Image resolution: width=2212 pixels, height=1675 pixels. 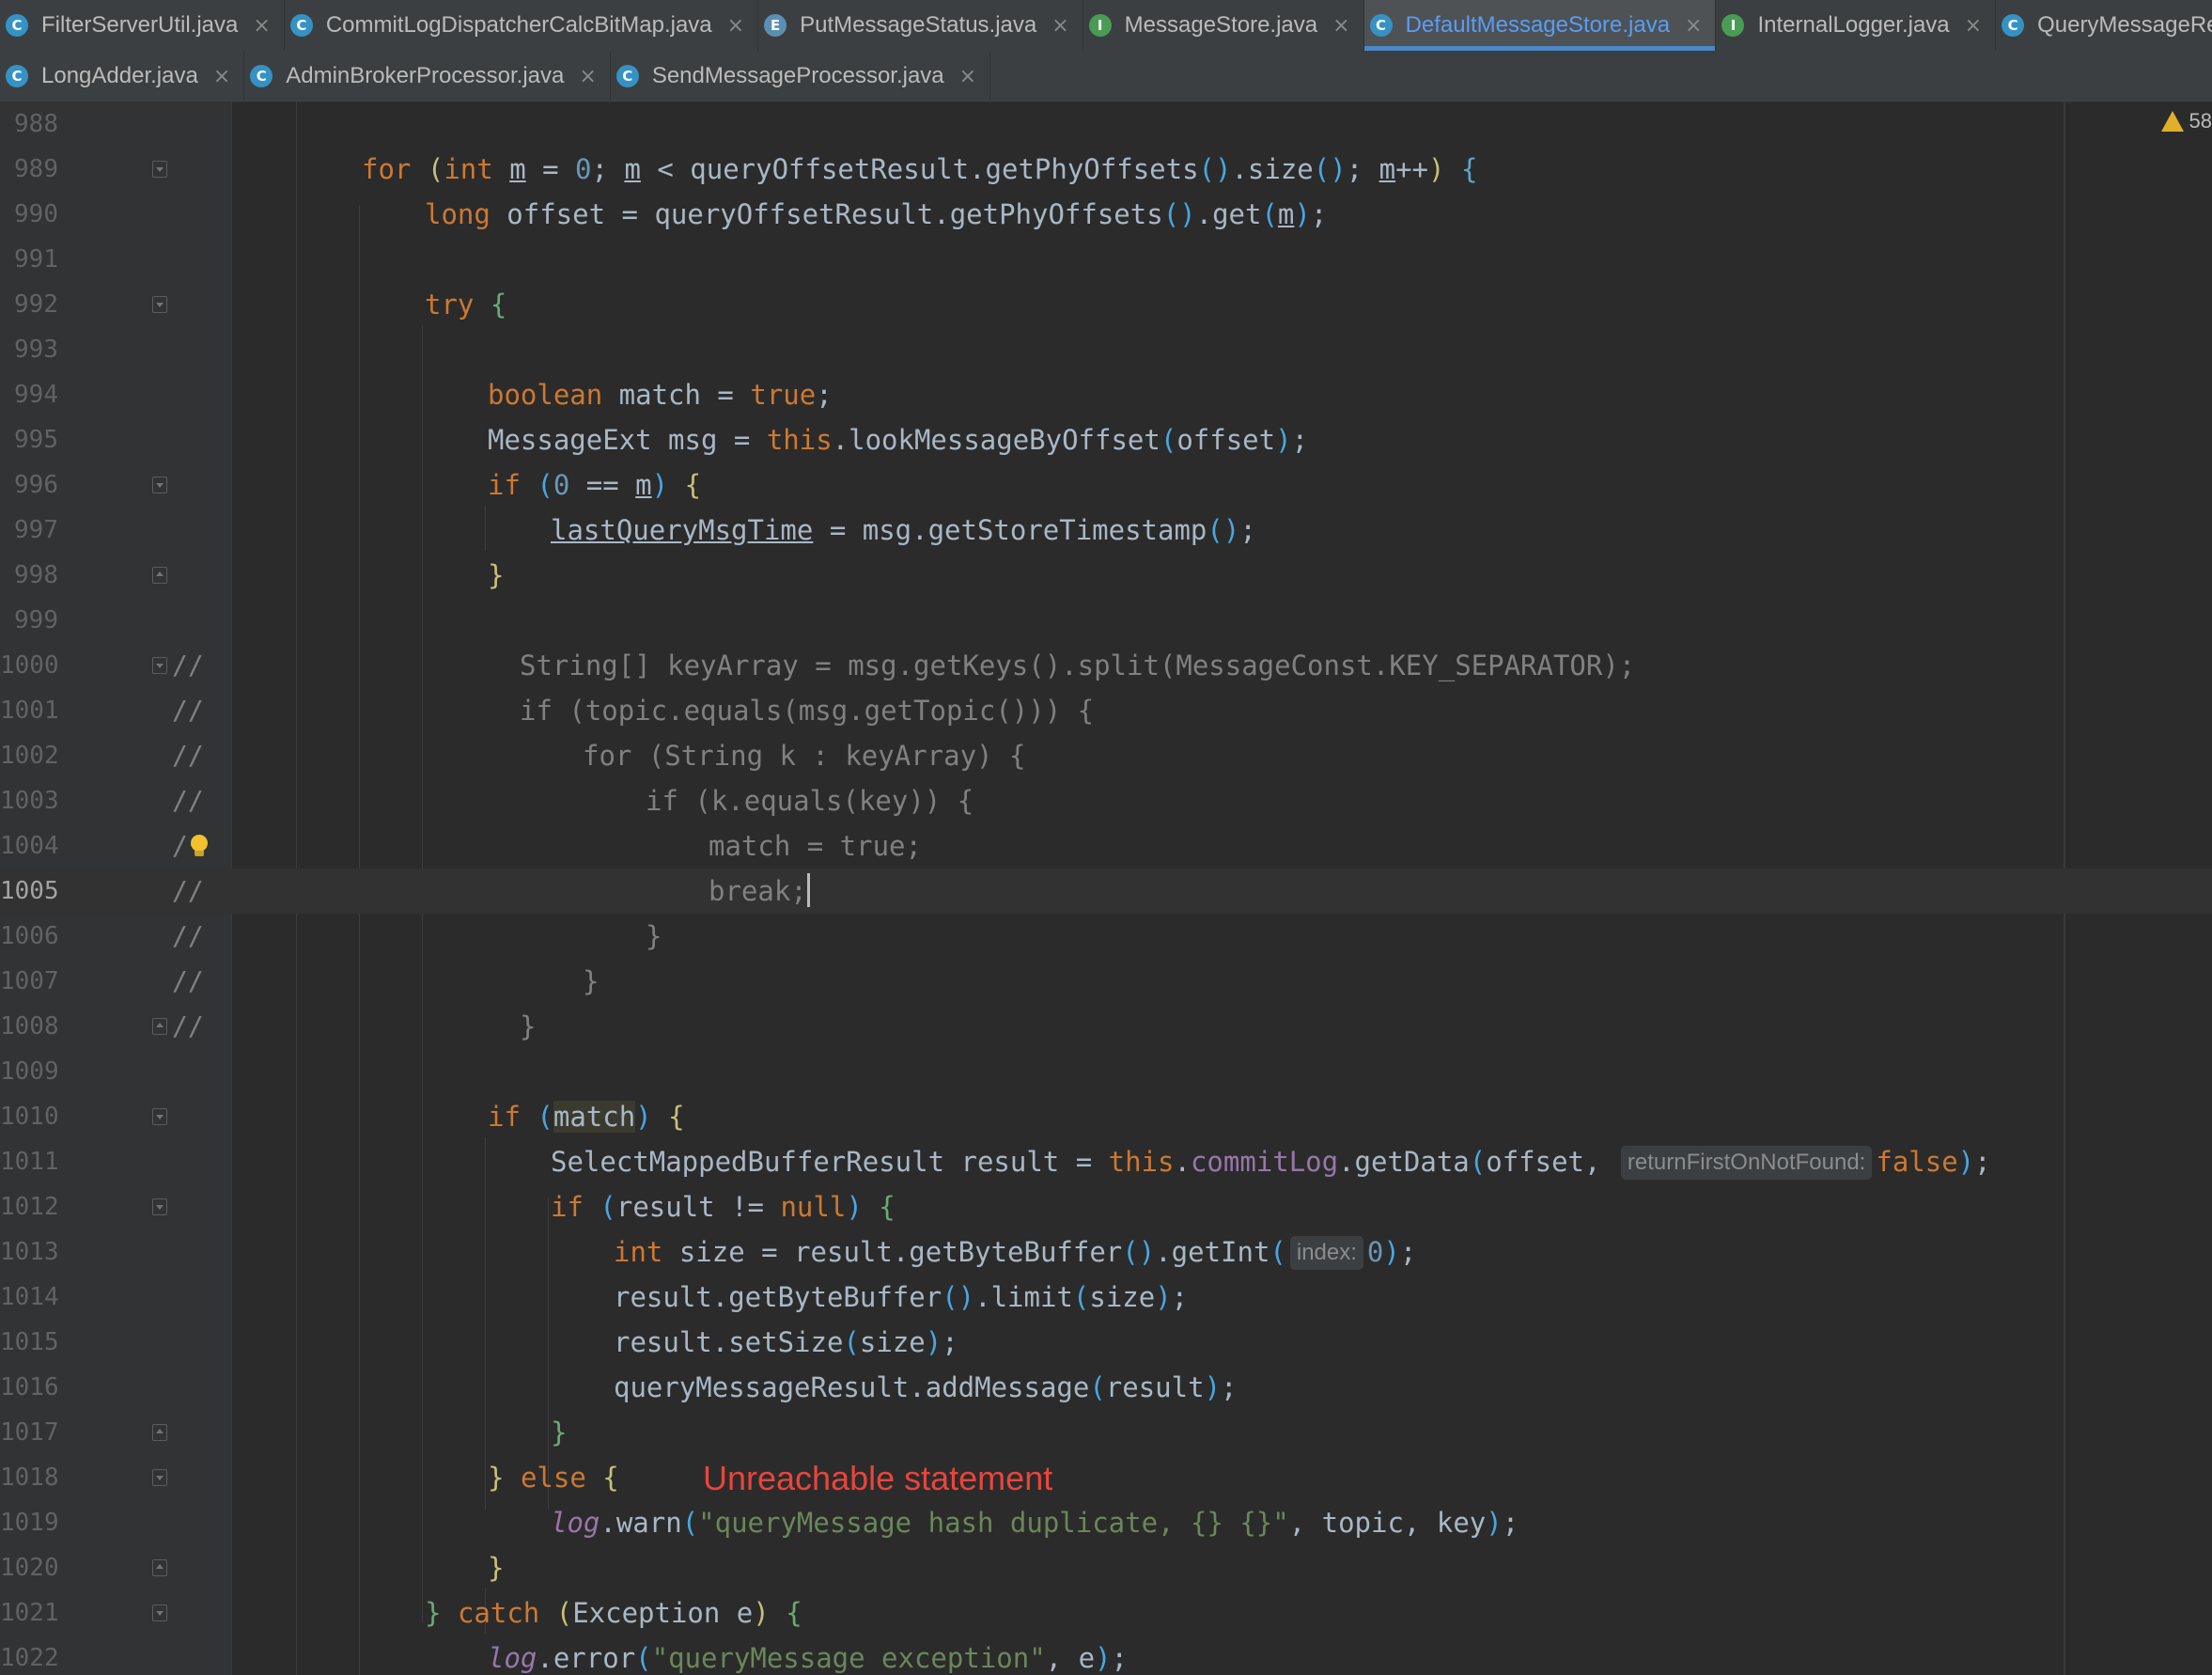 I want to click on code-line: 1015 result.setSize(size);, so click(x=1106, y=1343).